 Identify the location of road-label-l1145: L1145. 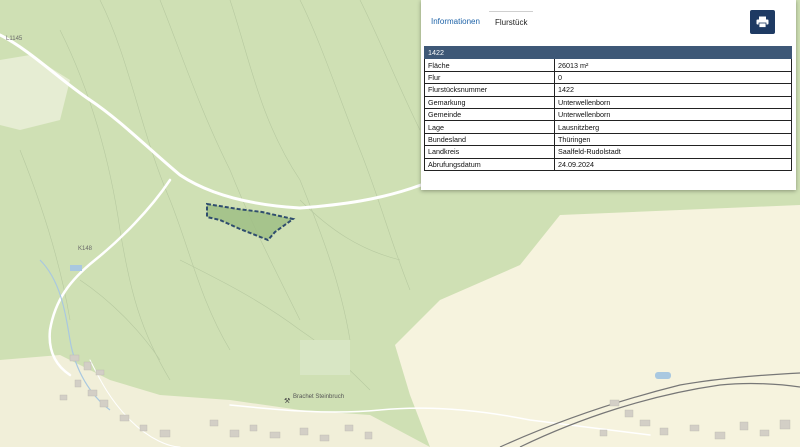
(14, 39).